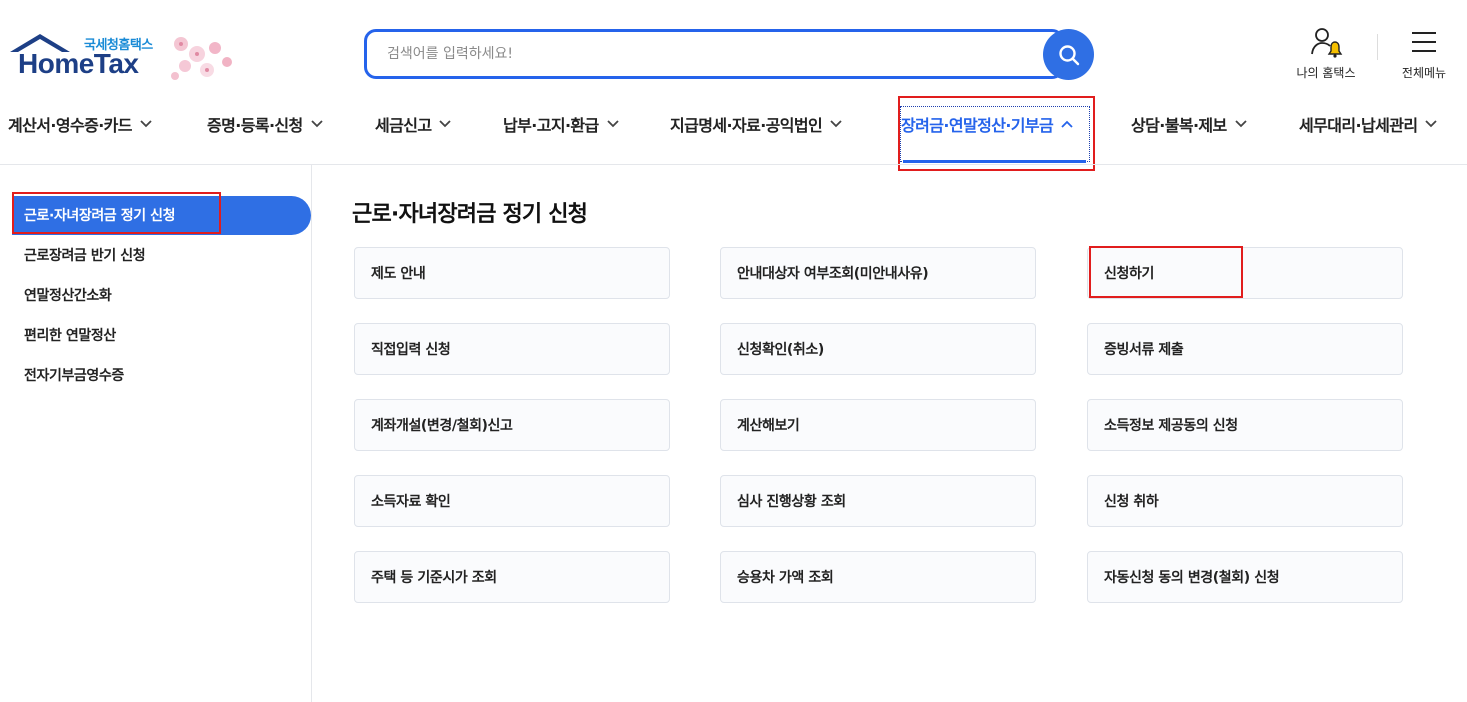 This screenshot has height=702, width=1467. I want to click on page-title: 근로·자녀장려금 정기 신청, so click(470, 214).